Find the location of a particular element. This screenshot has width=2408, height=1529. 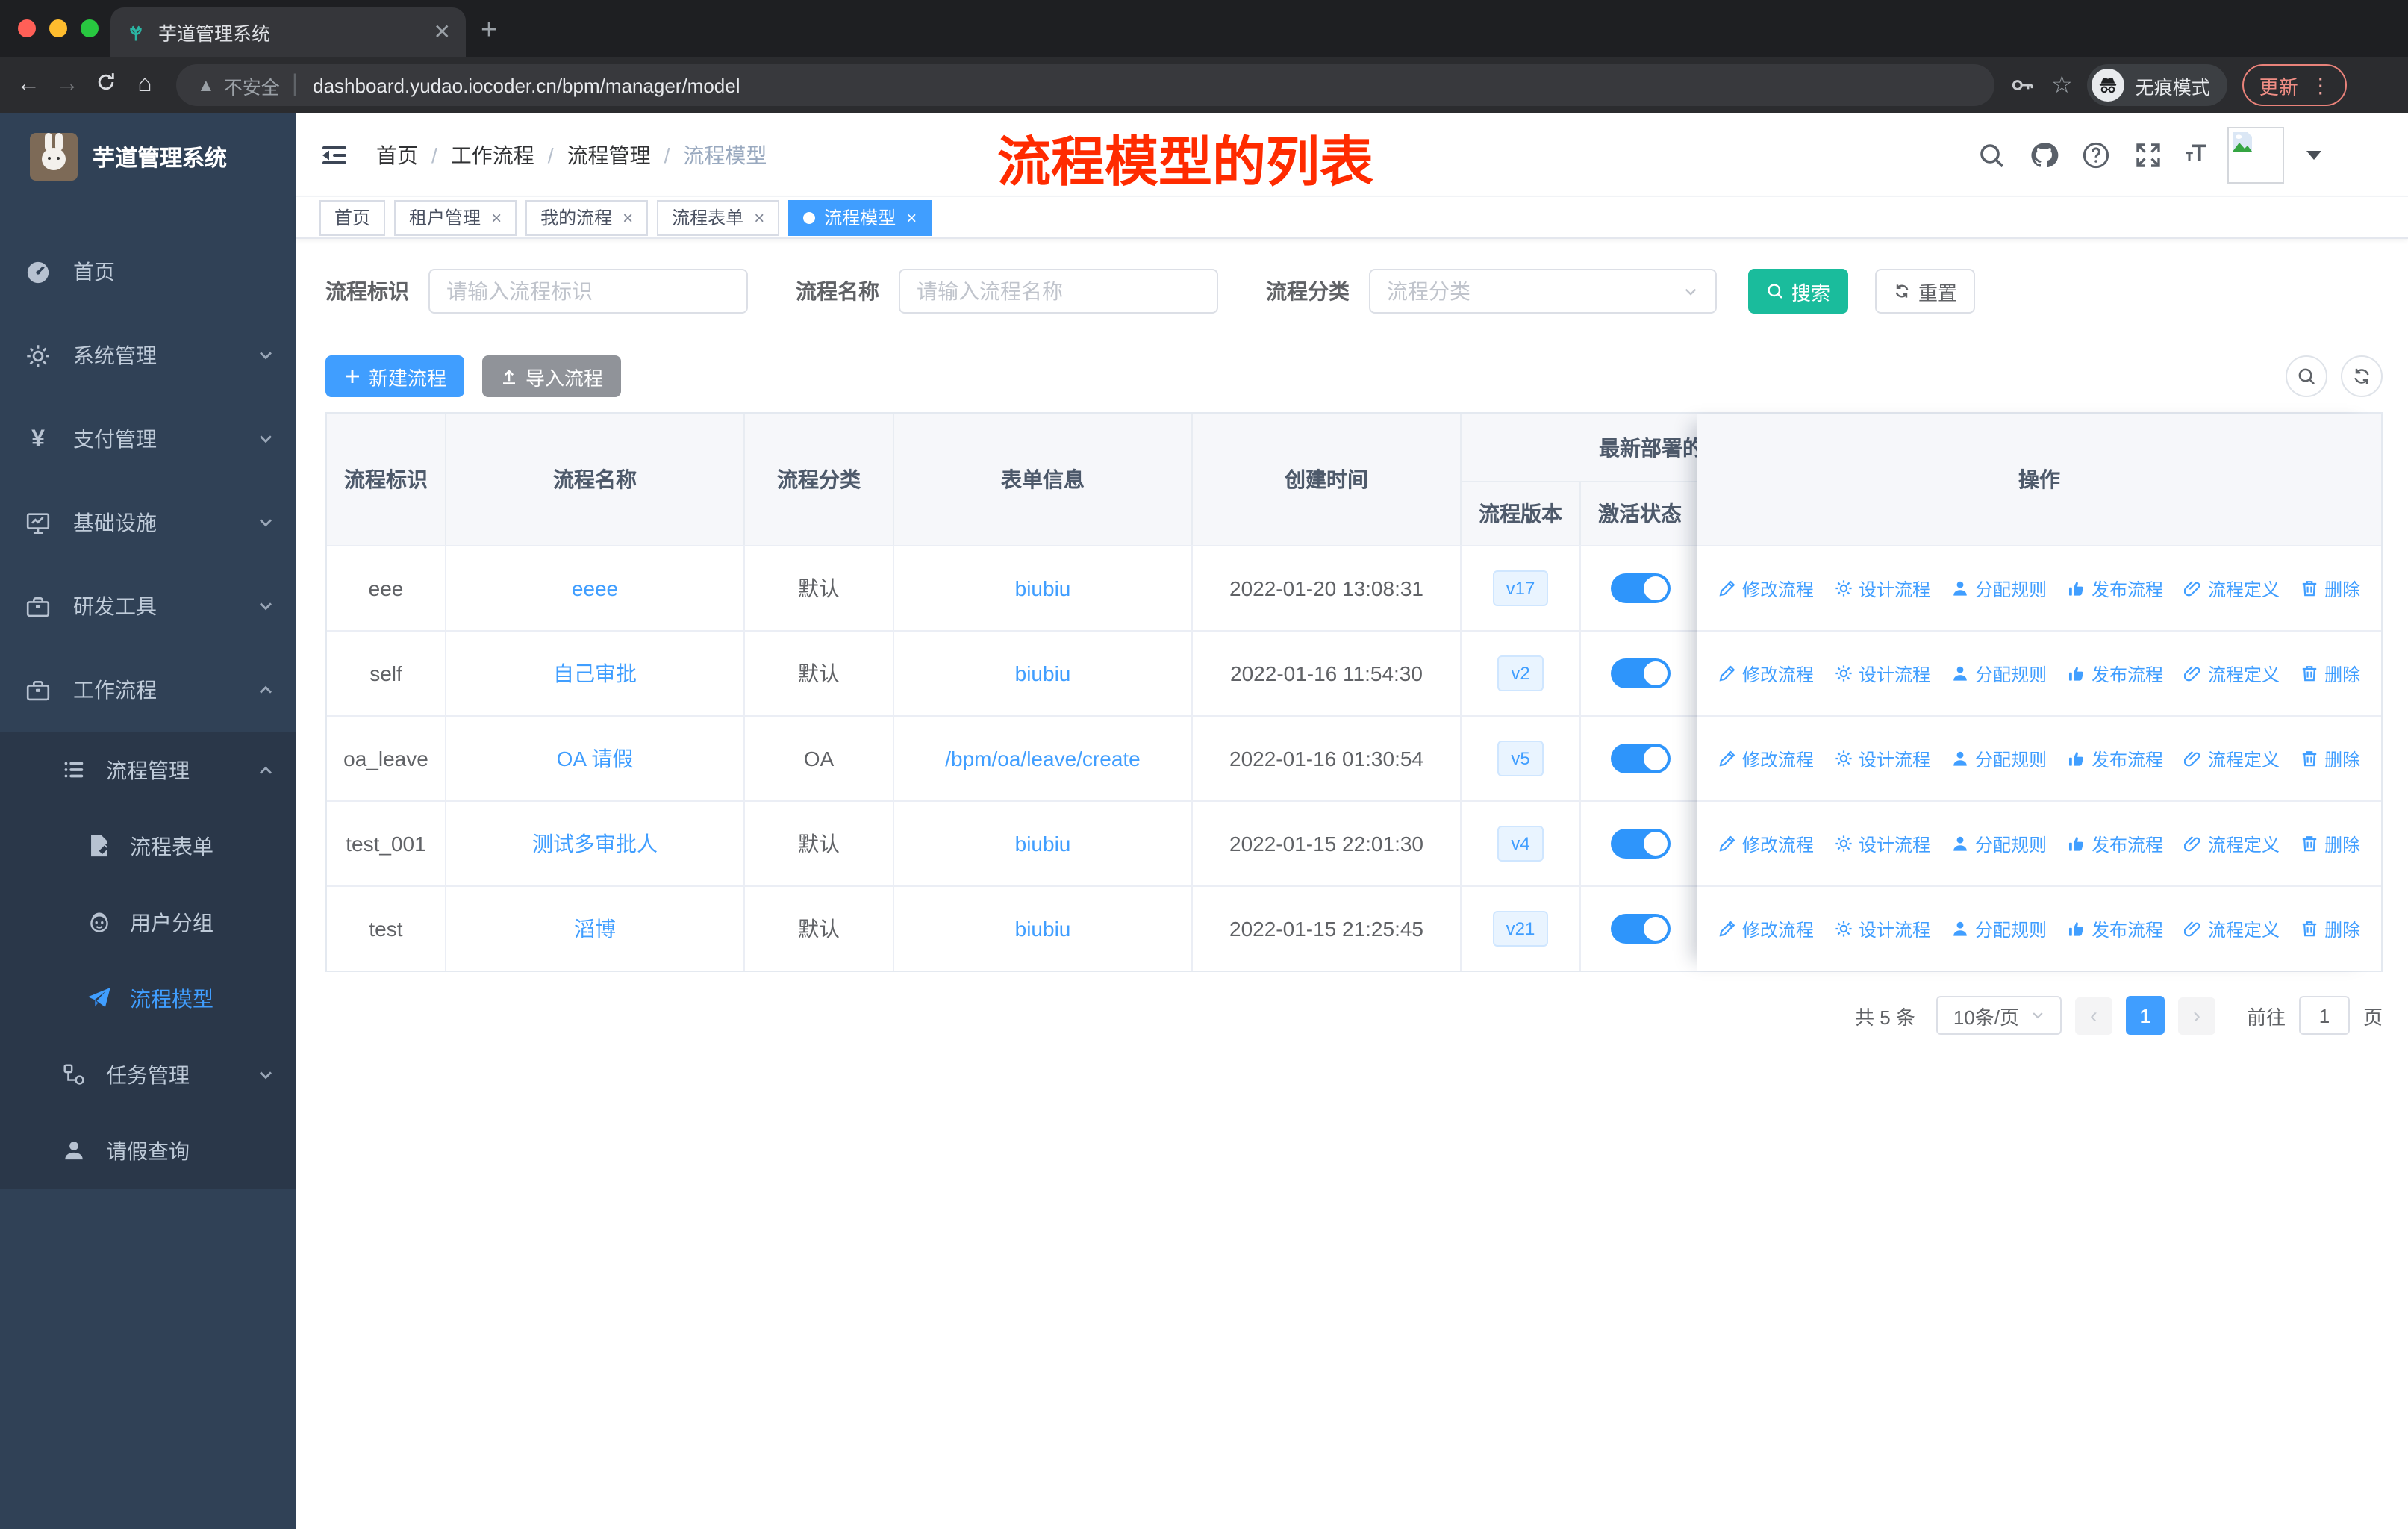

sidebar-item-process-management: 流程管理 is located at coordinates (148, 770).